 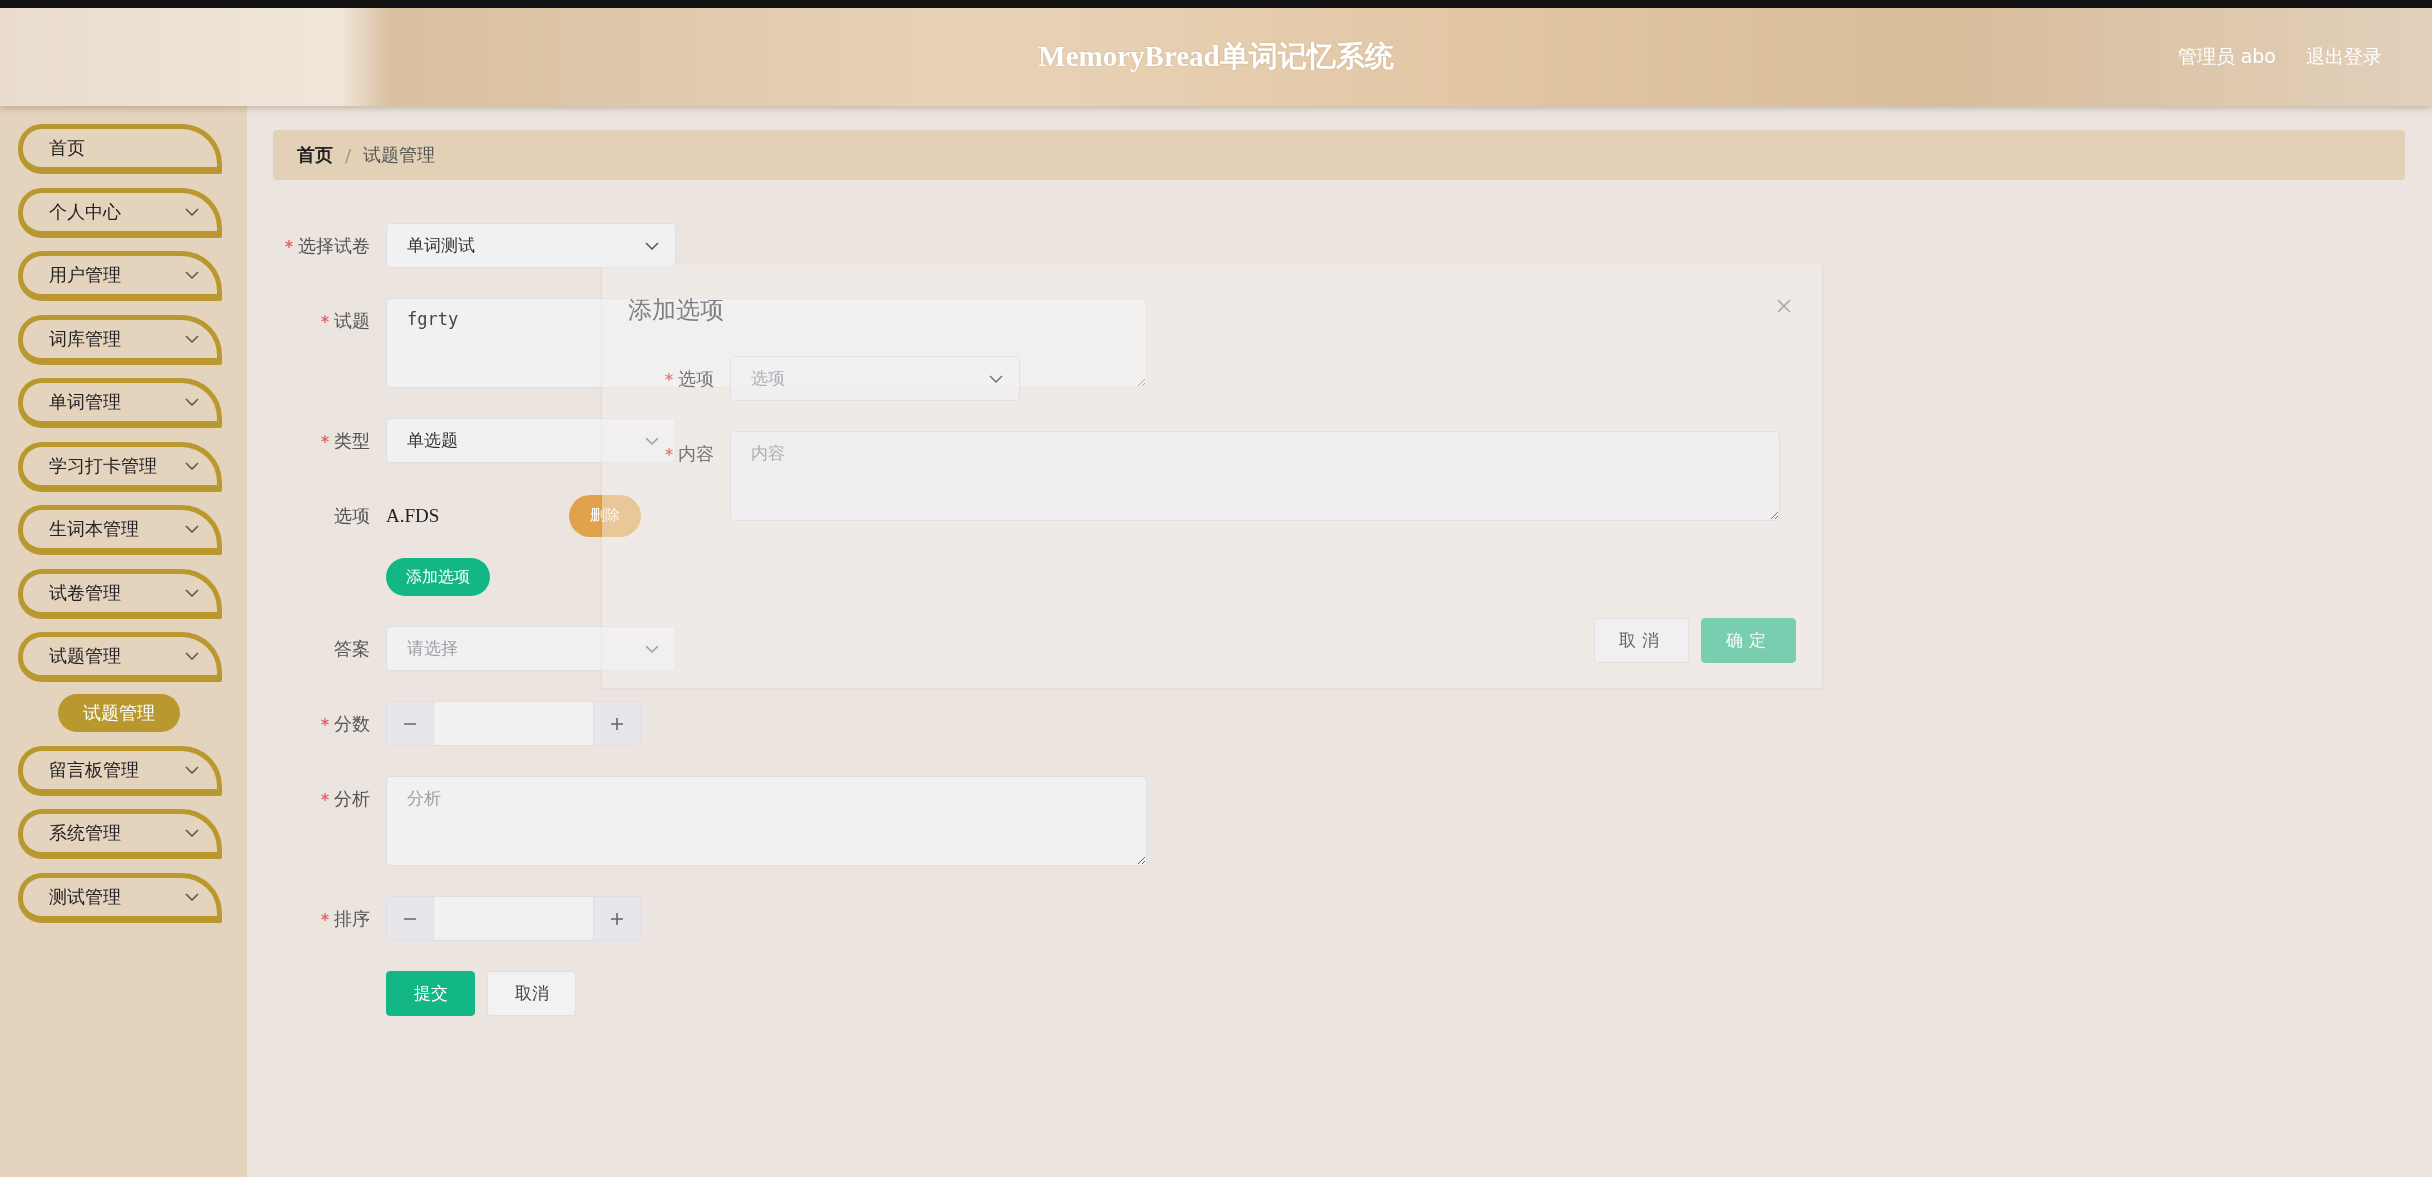 I want to click on sidebar-item: 试卷管理, so click(x=120, y=593).